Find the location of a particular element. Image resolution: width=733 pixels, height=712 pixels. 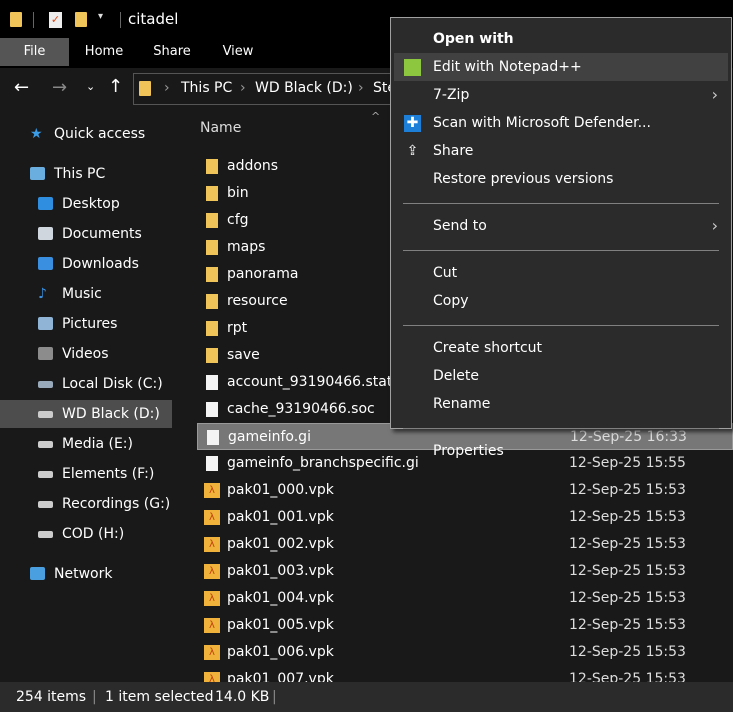

menu-item-label: Share is located at coordinates (453, 151).